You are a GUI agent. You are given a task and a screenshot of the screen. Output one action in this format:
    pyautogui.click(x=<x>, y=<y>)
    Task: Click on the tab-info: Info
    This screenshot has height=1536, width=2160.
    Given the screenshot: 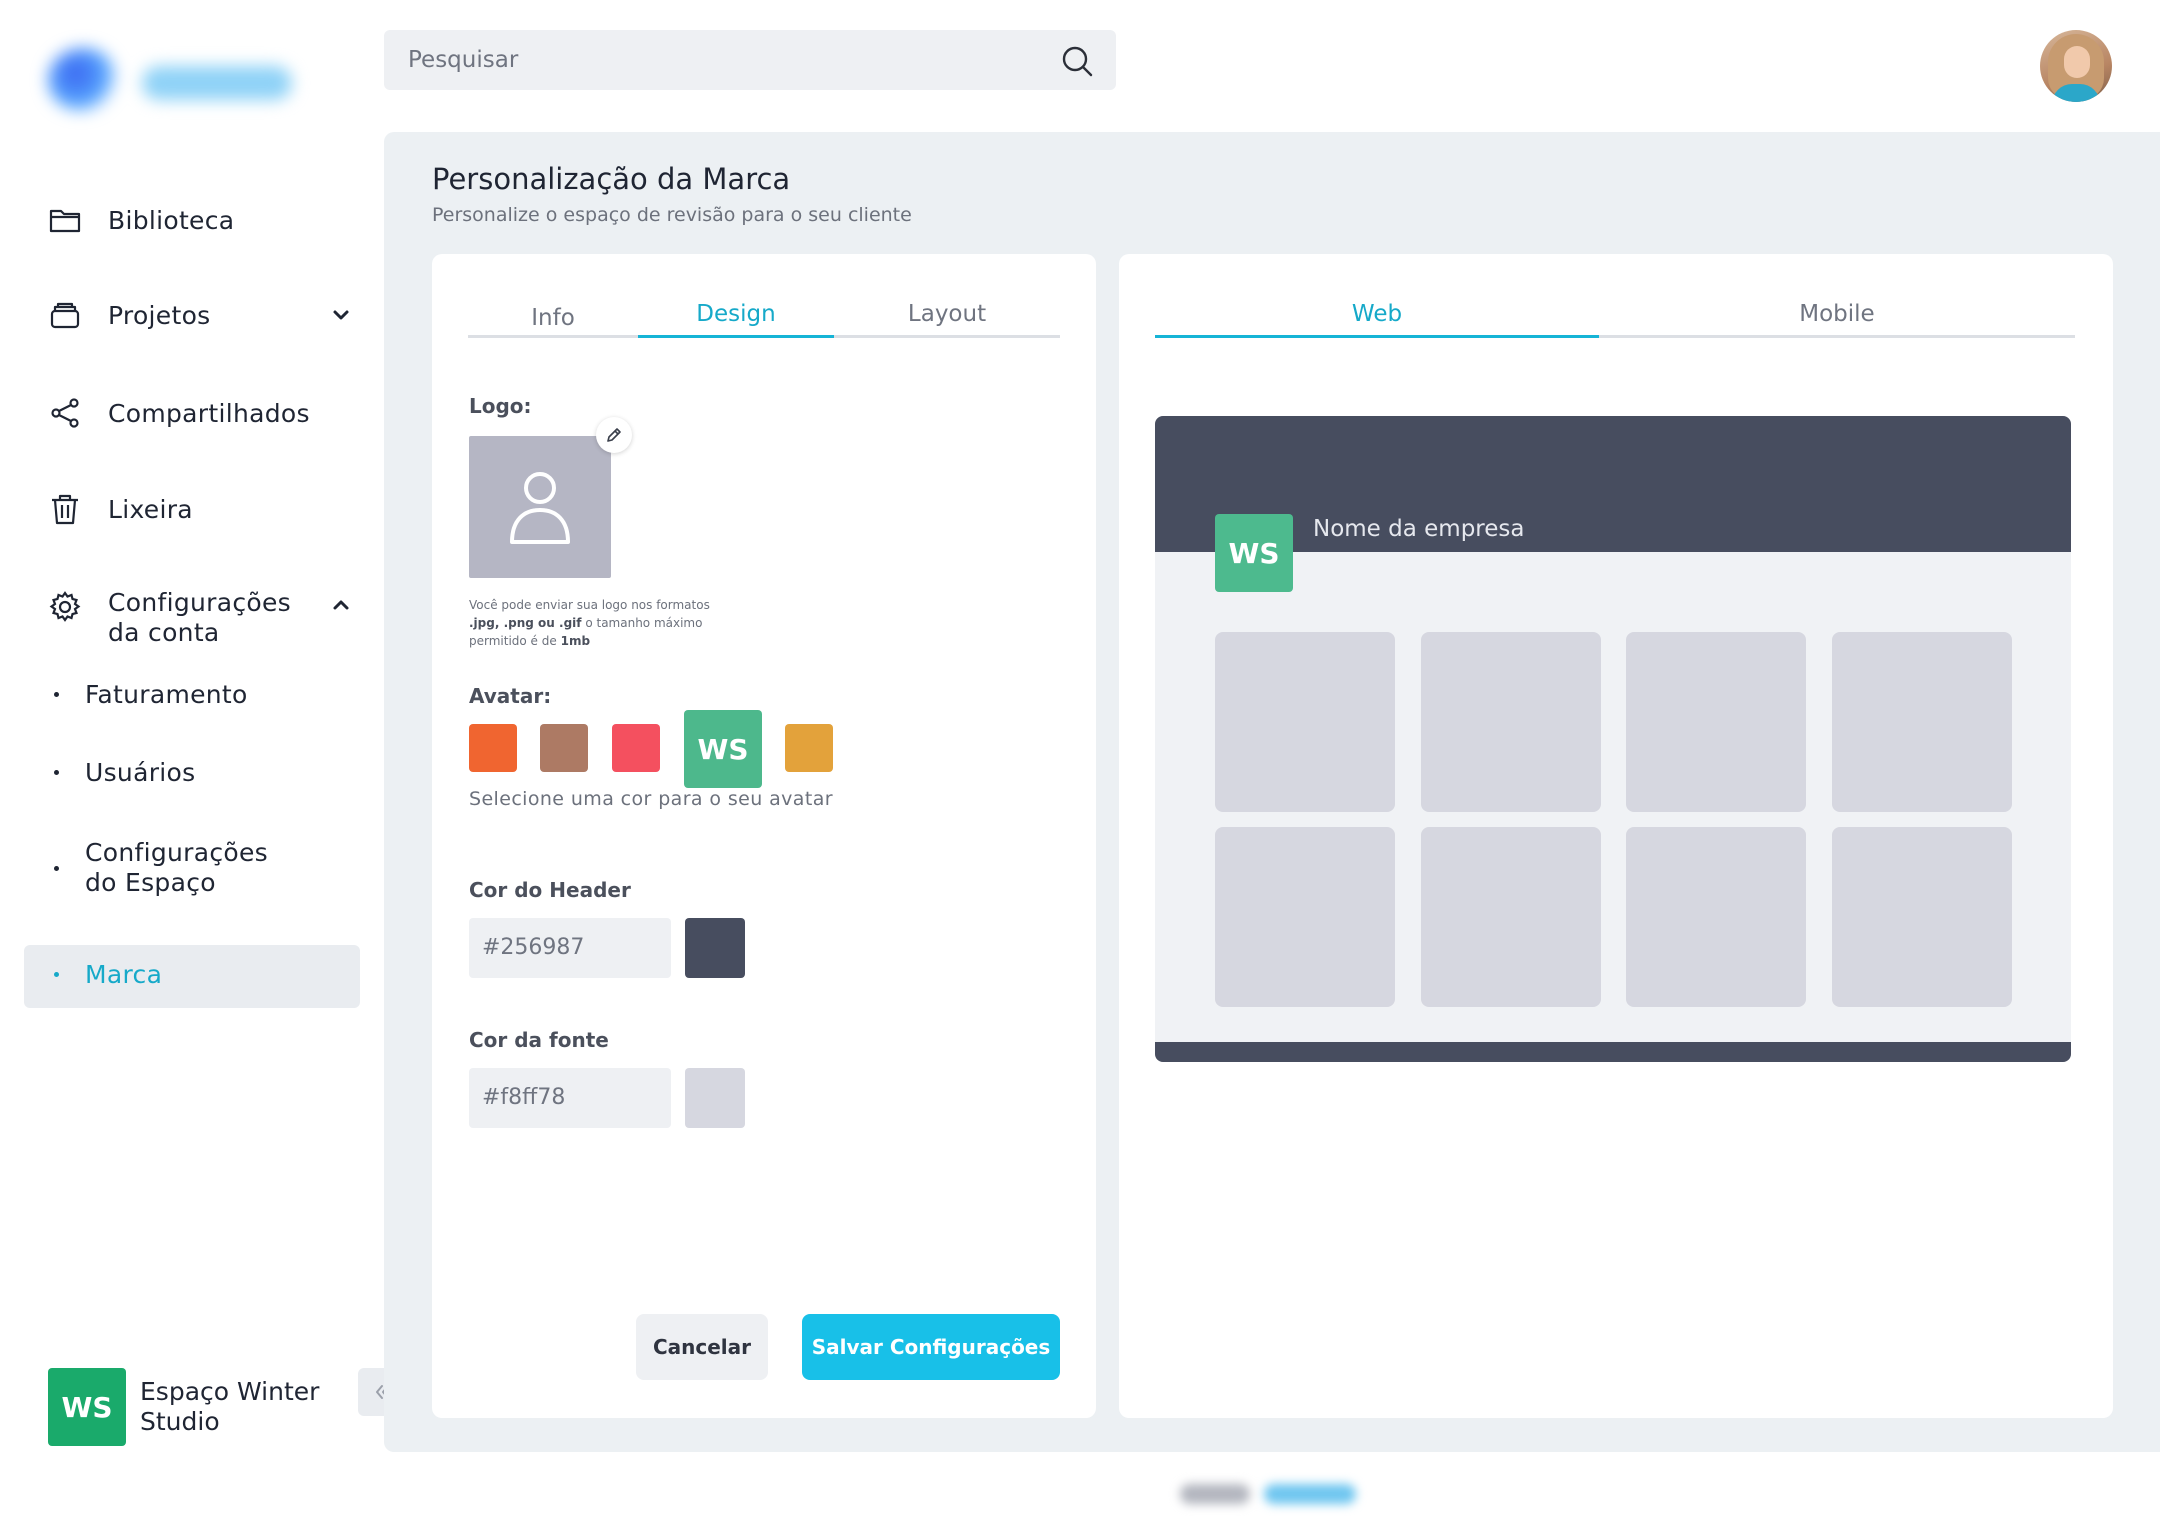 What is the action you would take?
    pyautogui.click(x=553, y=321)
    